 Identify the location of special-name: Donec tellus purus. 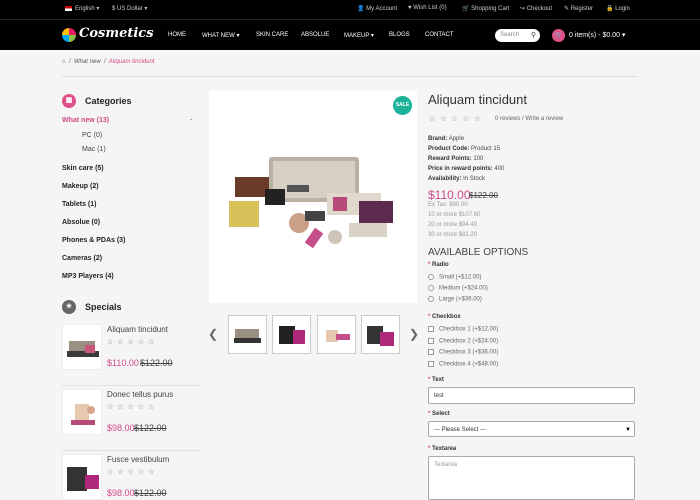
(140, 394).